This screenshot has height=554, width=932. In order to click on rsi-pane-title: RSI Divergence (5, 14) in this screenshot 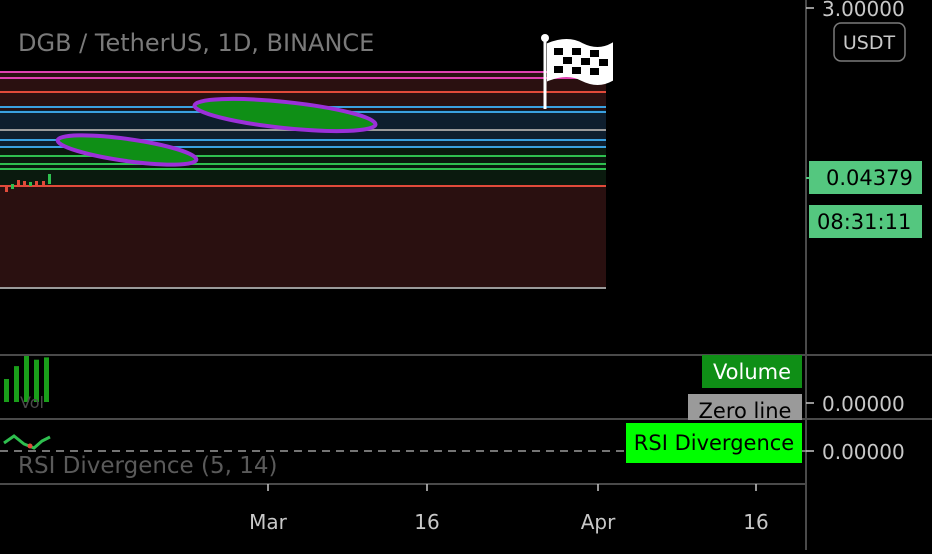, I will do `click(148, 466)`.